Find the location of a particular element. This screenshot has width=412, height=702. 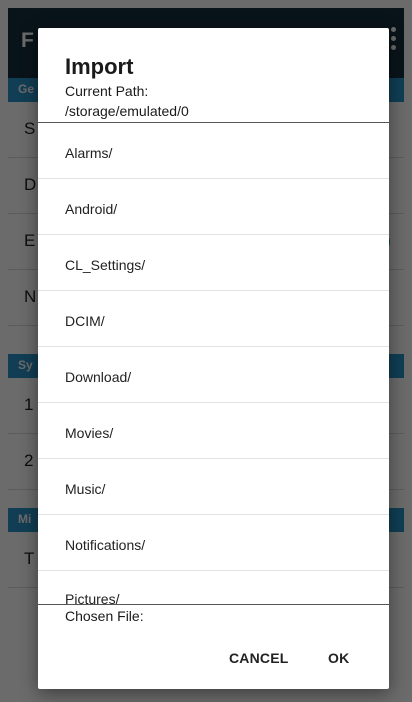

dialog-title: Import is located at coordinates (99, 66).